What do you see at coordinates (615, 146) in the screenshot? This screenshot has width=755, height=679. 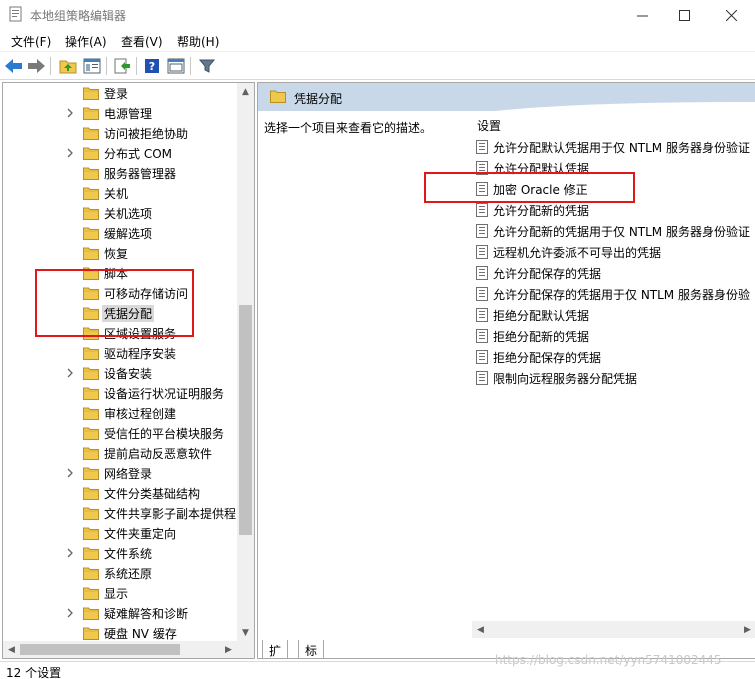 I see `setting-item: 允许分配默认凭据用于仅 NTLM 服务器身份验证` at bounding box center [615, 146].